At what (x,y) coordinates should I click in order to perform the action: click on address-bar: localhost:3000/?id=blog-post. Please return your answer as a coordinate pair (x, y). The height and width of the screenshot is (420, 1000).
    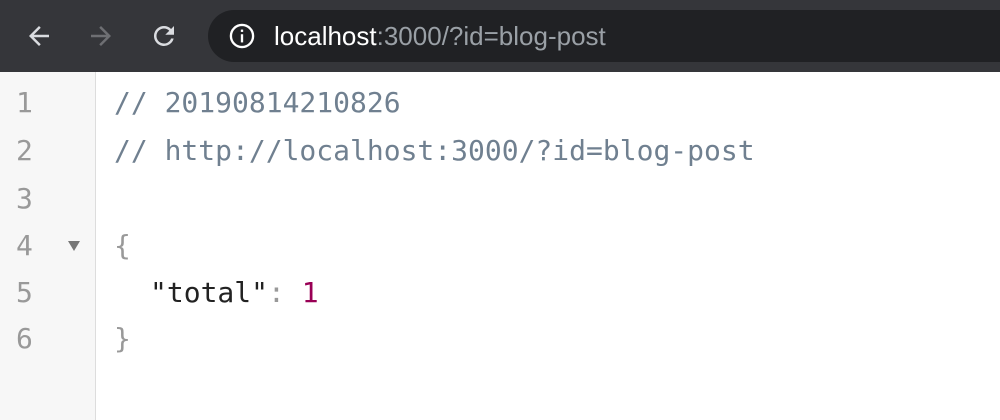
    Looking at the image, I should click on (604, 36).